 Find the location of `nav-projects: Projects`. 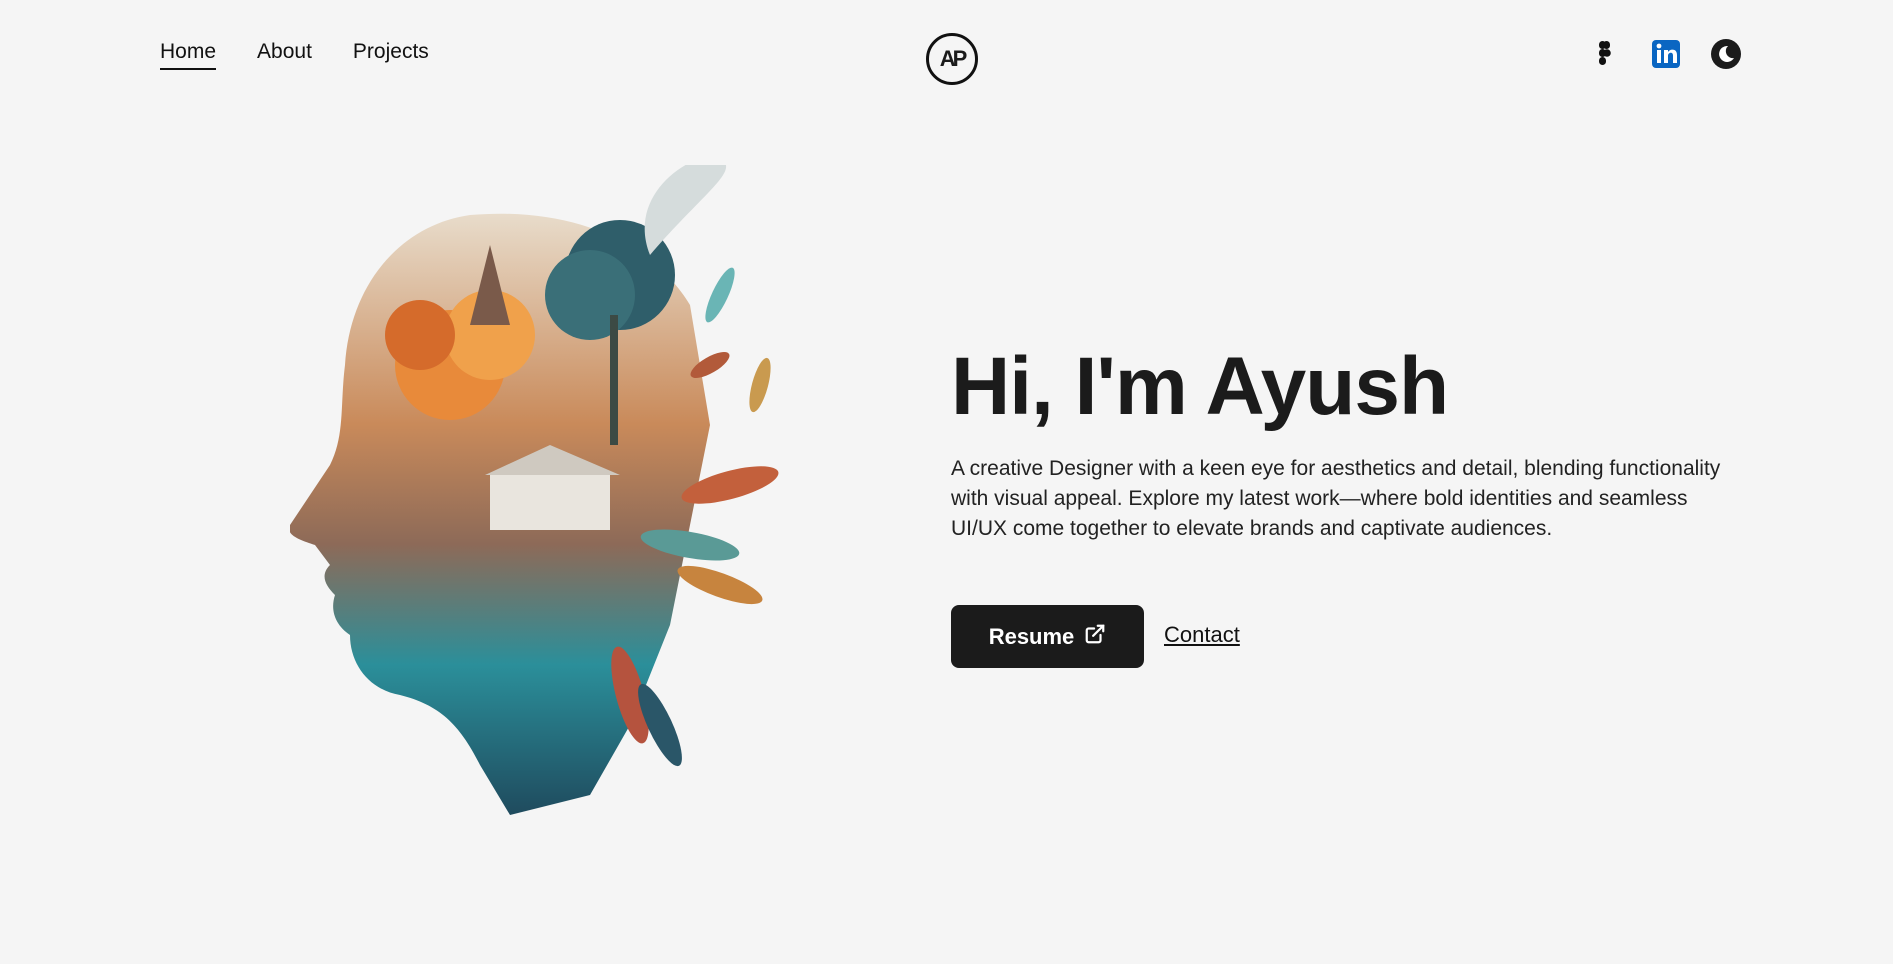

nav-projects: Projects is located at coordinates (391, 55).